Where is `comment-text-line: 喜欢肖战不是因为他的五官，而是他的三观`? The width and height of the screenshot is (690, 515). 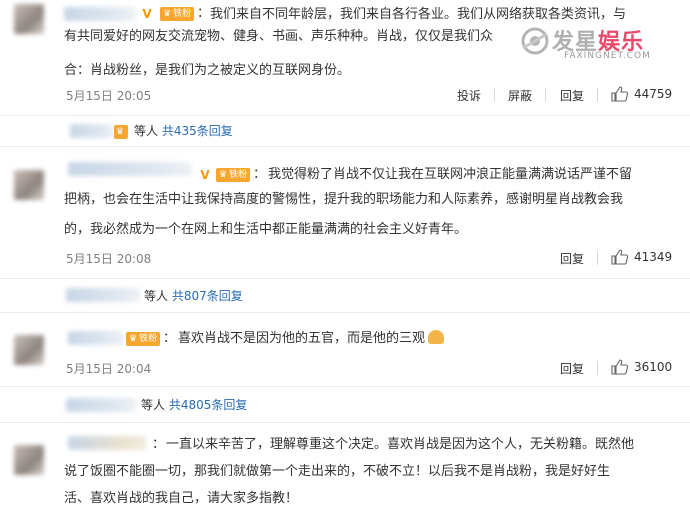
comment-text-line: 喜欢肖战不是因为他的五官，而是他的三观 is located at coordinates (311, 339).